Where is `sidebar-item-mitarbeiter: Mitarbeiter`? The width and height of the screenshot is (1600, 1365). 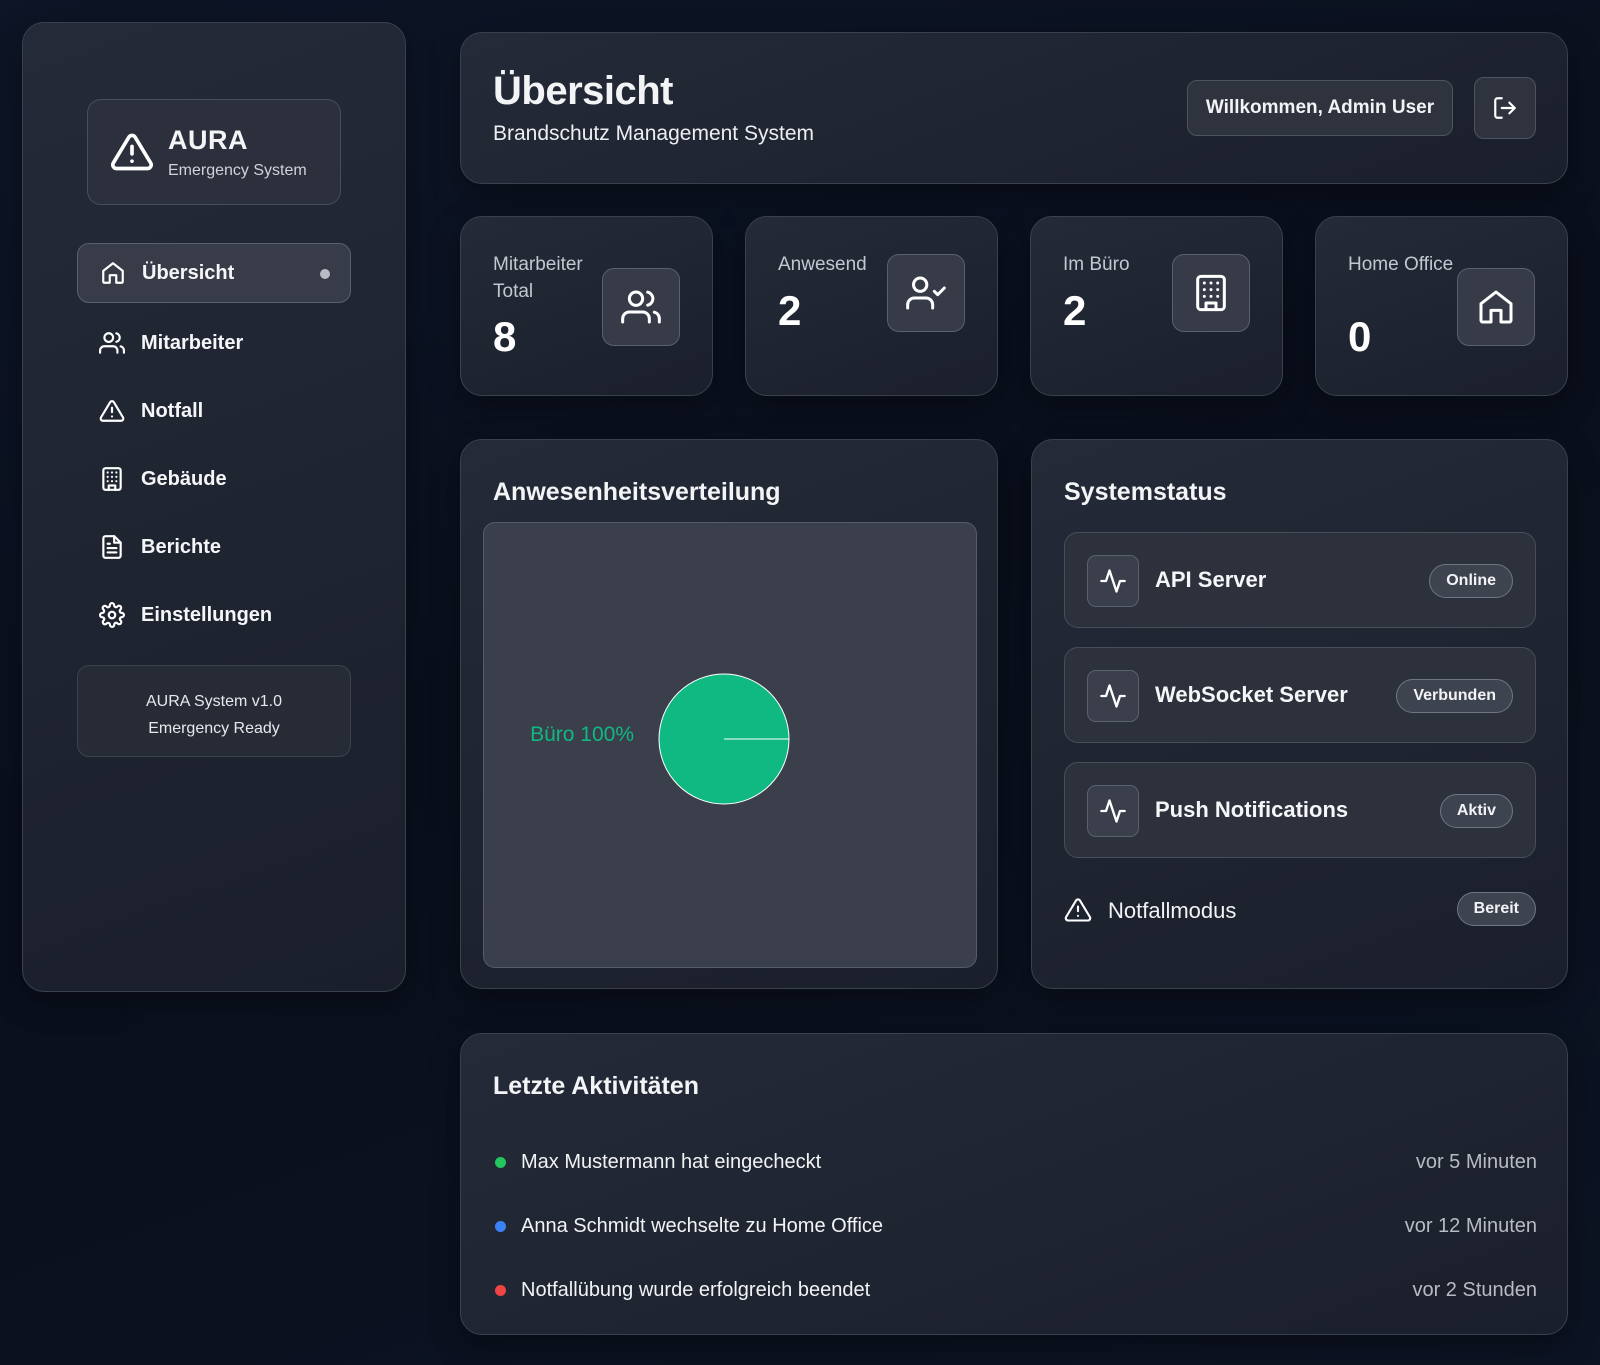
sidebar-item-mitarbeiter: Mitarbeiter is located at coordinates (214, 343).